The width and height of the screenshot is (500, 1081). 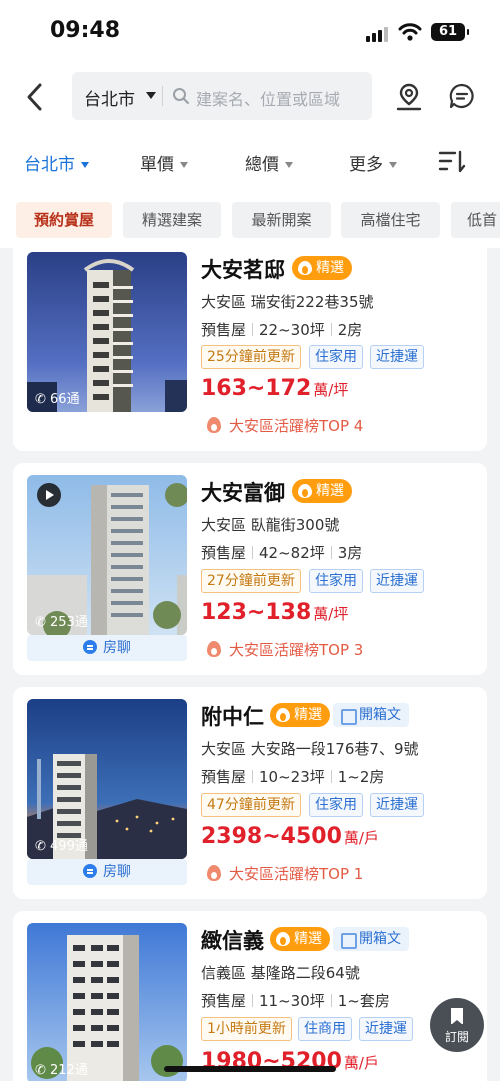 I want to click on room-count: 3房, so click(x=350, y=553).